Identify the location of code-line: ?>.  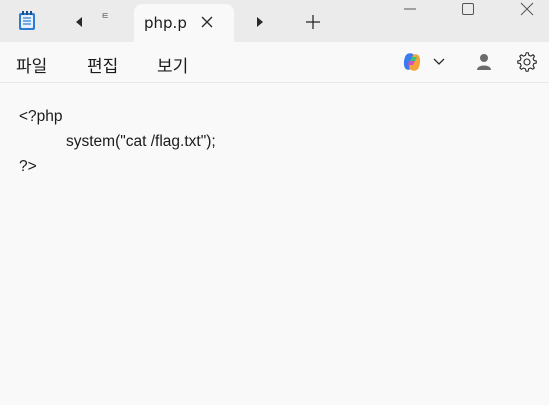
(28, 166).